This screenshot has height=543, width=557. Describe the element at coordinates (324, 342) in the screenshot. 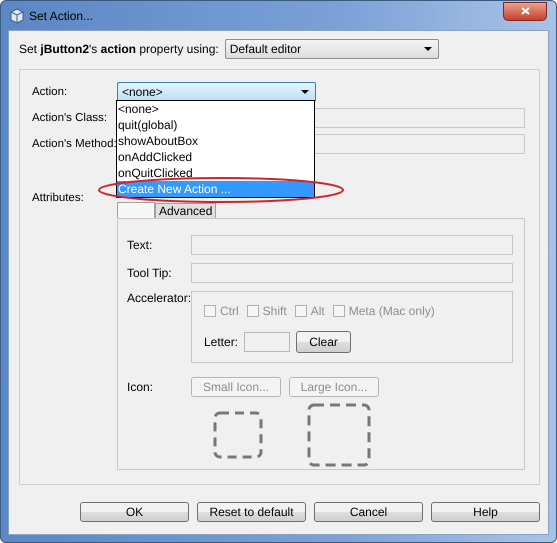

I see `clear-button: Clear` at that location.